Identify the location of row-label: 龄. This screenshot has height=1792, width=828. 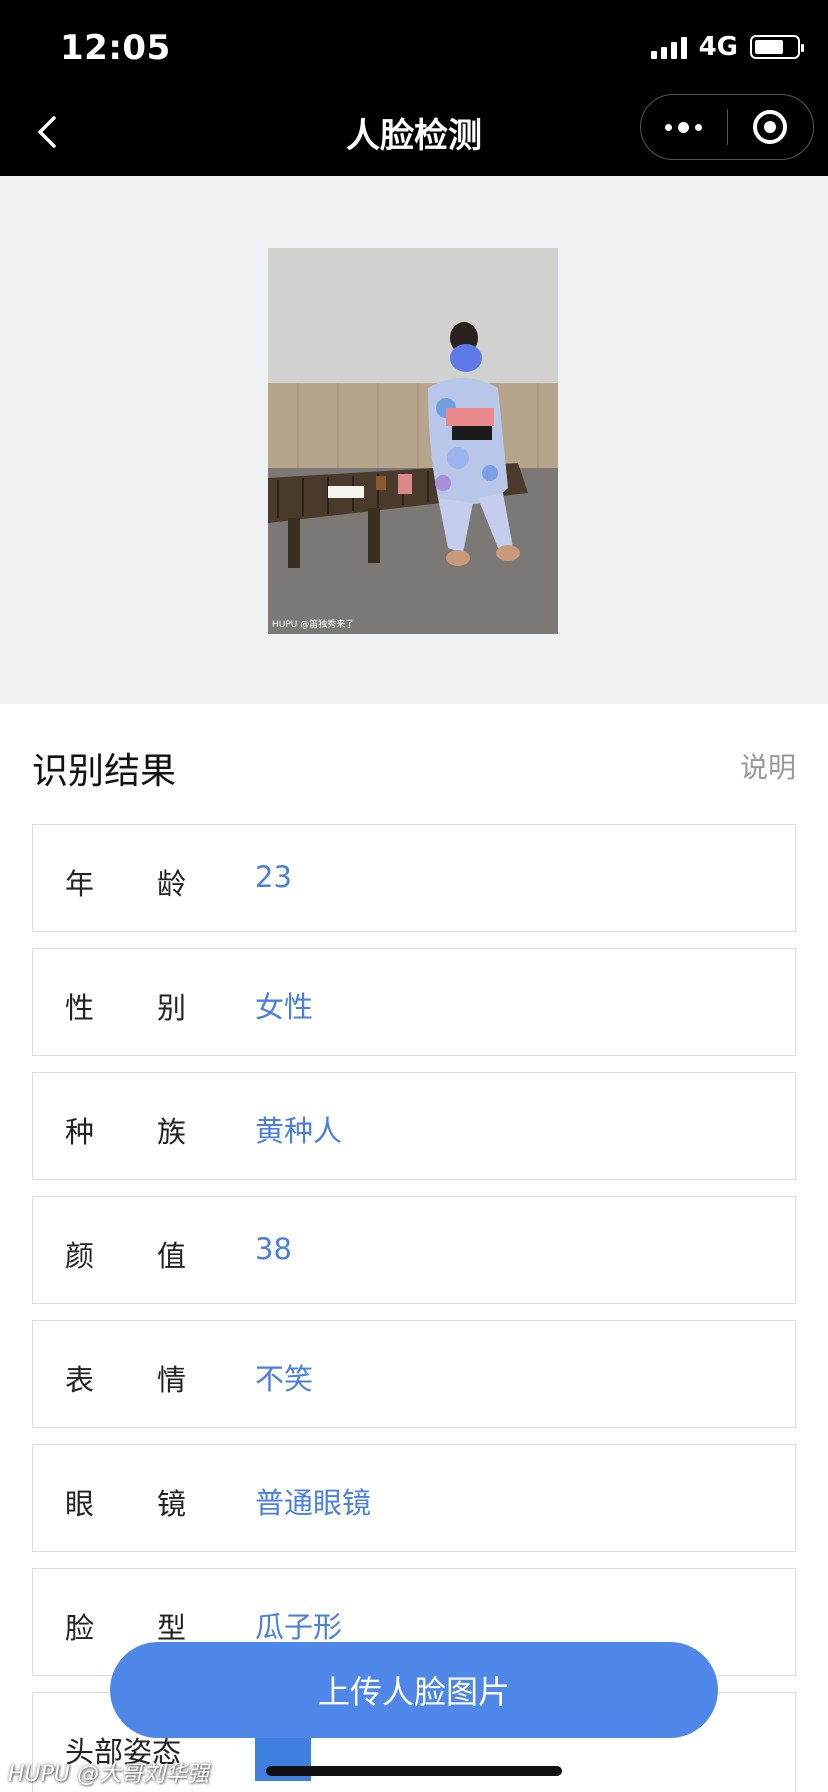
(172, 884).